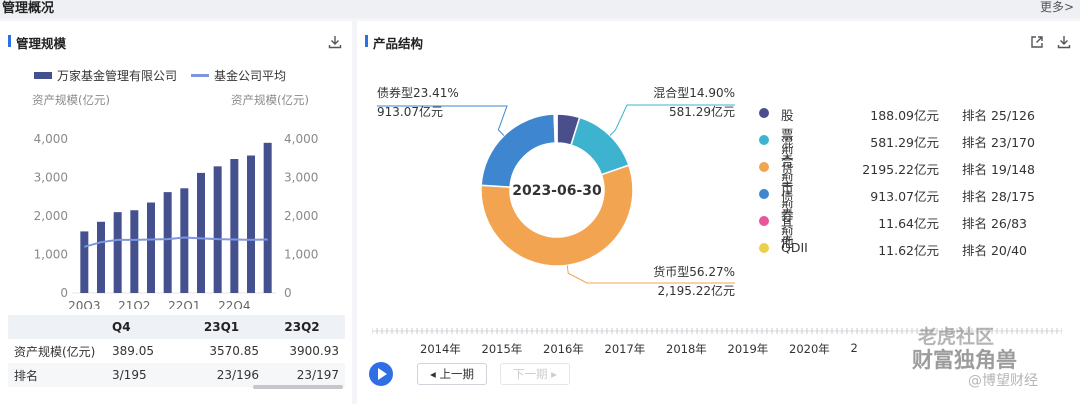 The width and height of the screenshot is (1080, 404). What do you see at coordinates (270, 100) in the screenshot?
I see `y-axis-right-label: 资产规模(亿元)` at bounding box center [270, 100].